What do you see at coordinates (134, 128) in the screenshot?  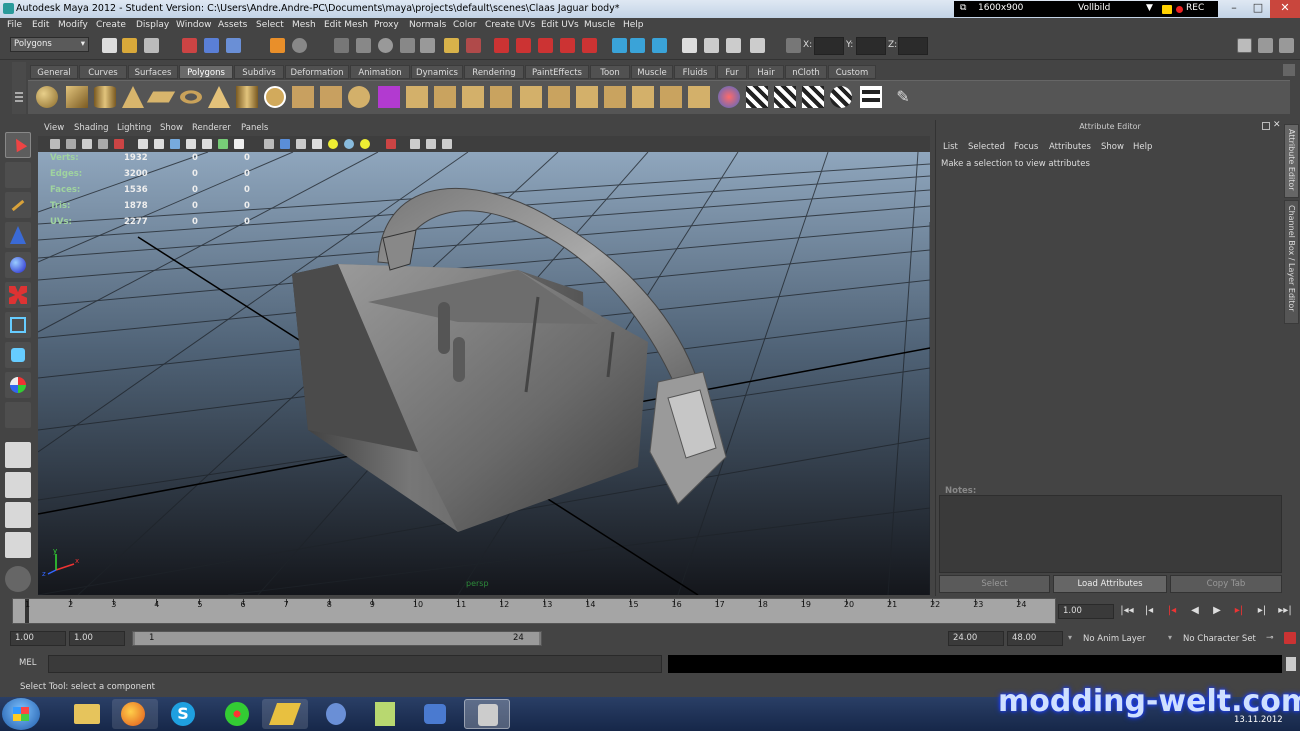 I see `viewport-menu-lighting: Lighting` at bounding box center [134, 128].